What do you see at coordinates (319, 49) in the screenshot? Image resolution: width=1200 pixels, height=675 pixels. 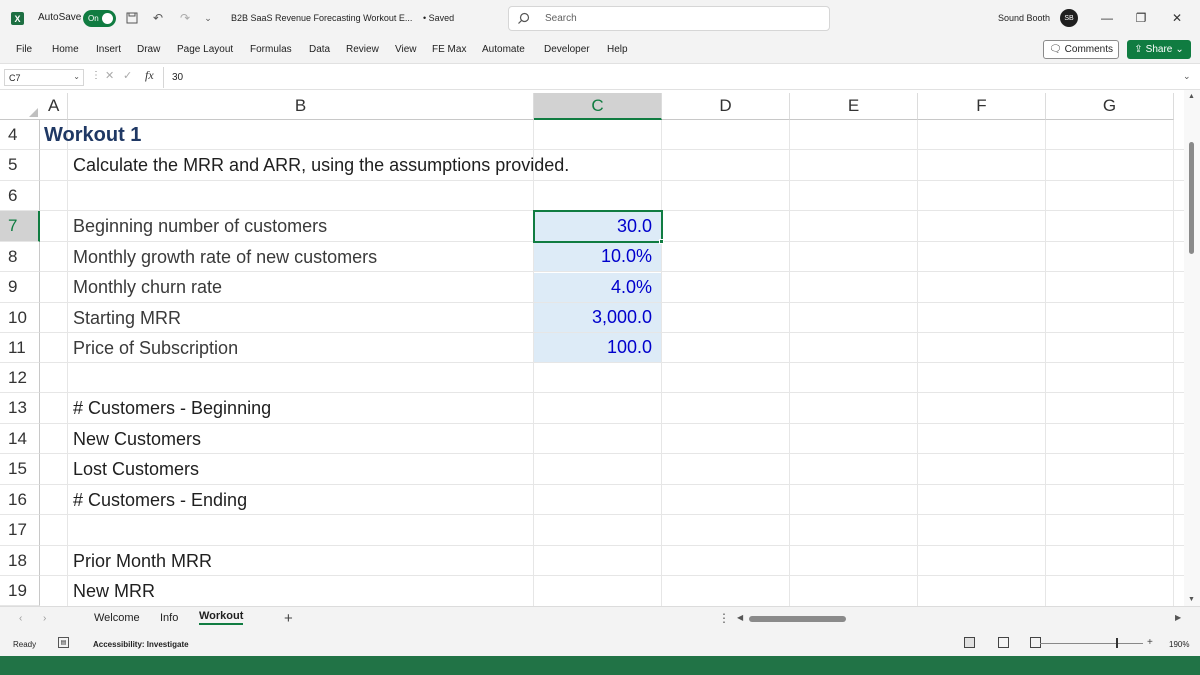 I see `menu-data: Data` at bounding box center [319, 49].